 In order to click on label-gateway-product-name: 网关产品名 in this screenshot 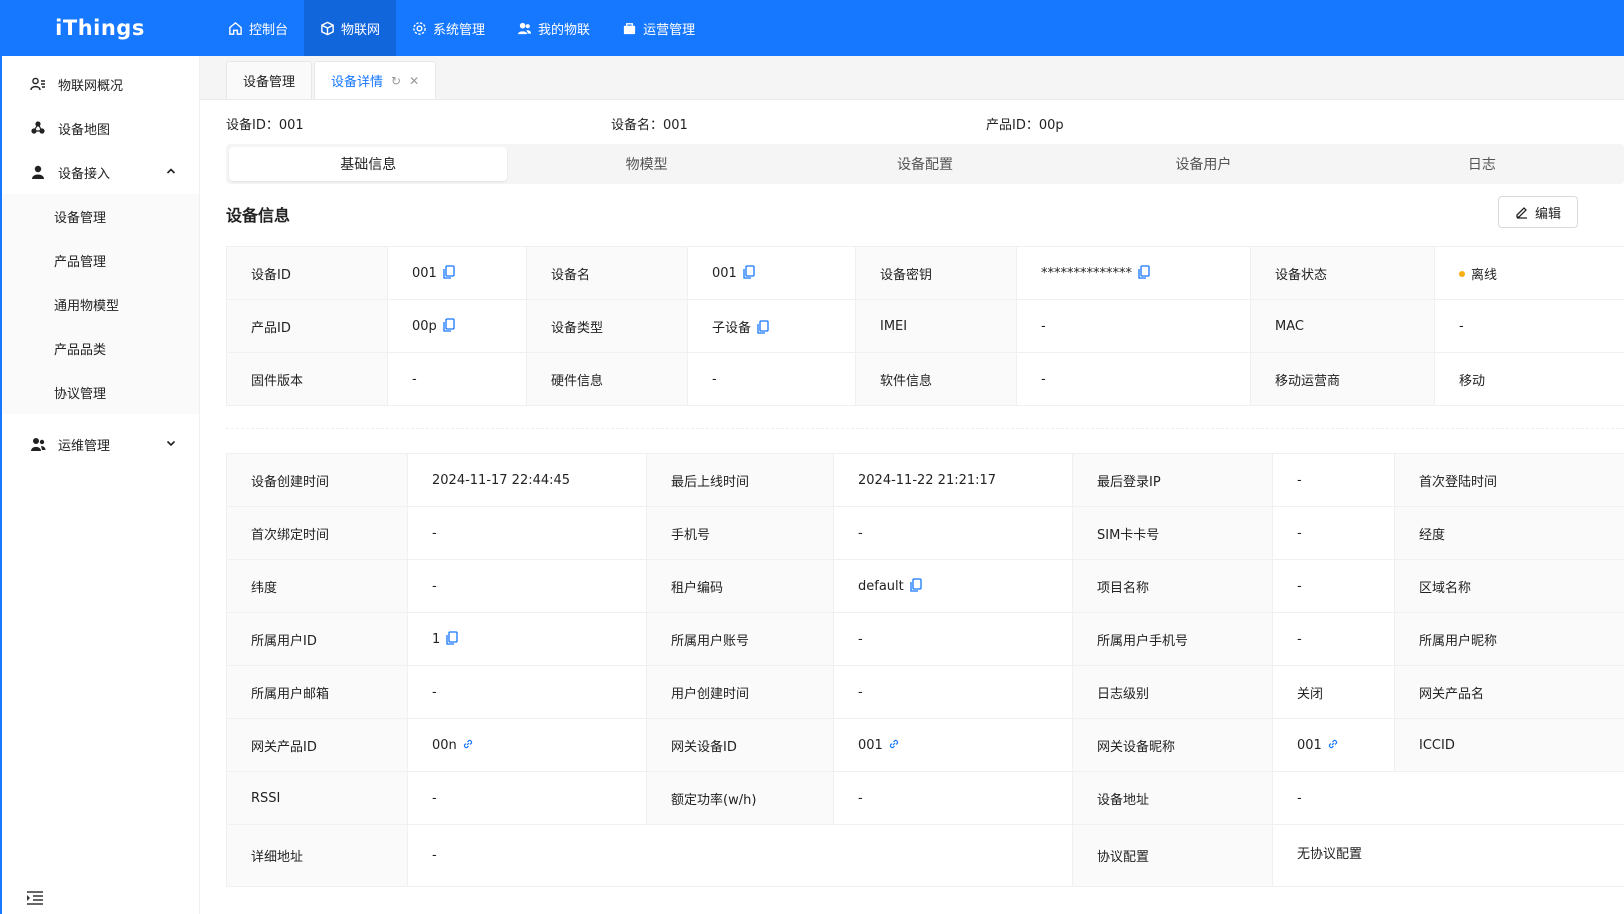, I will do `click(1509, 692)`.